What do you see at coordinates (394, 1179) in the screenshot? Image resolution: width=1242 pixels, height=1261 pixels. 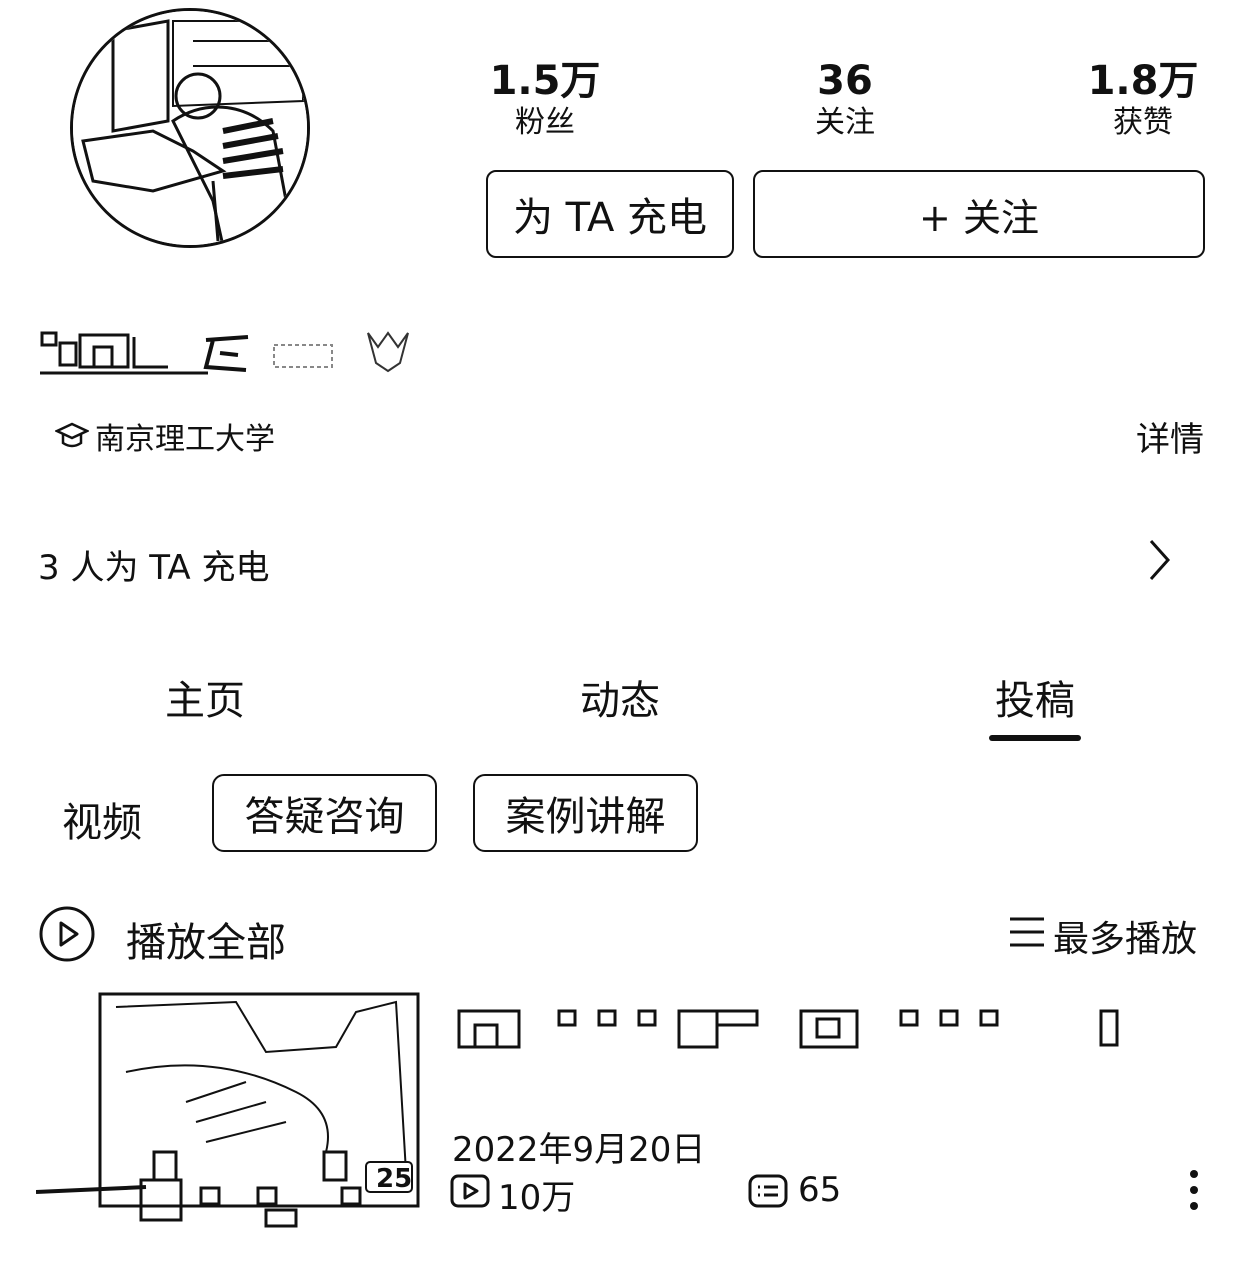 I see `video-duration-partial: 25` at bounding box center [394, 1179].